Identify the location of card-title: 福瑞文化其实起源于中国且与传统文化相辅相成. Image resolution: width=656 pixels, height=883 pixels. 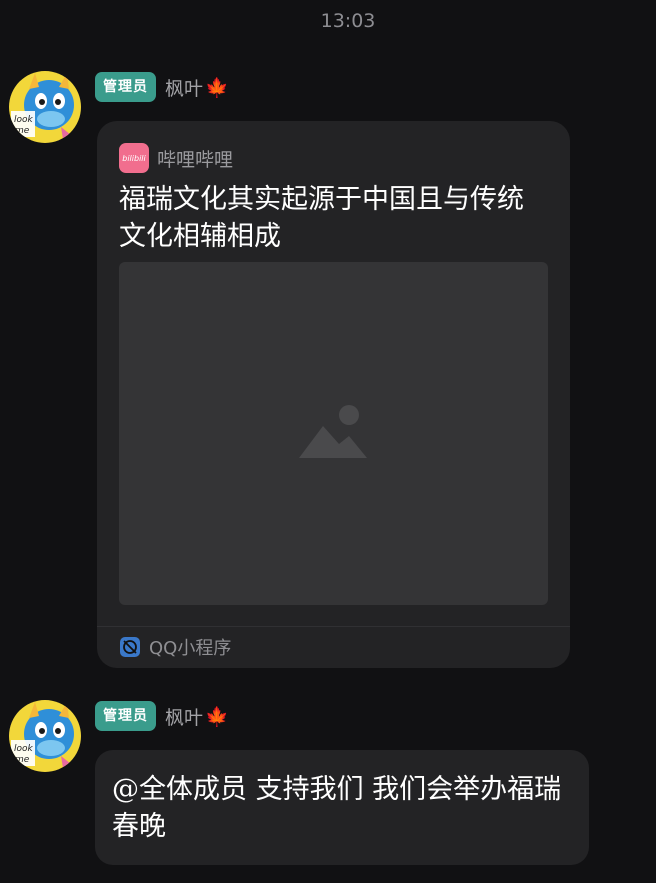
(321, 218).